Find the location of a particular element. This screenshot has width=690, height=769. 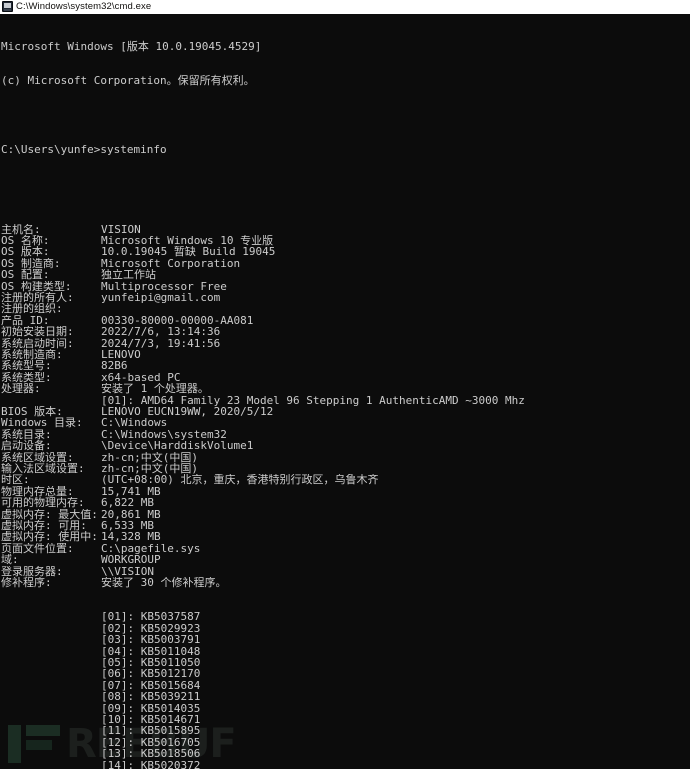

systeminfo-row: 处理器: 安装了 1 个处理器。 is located at coordinates (345, 388).